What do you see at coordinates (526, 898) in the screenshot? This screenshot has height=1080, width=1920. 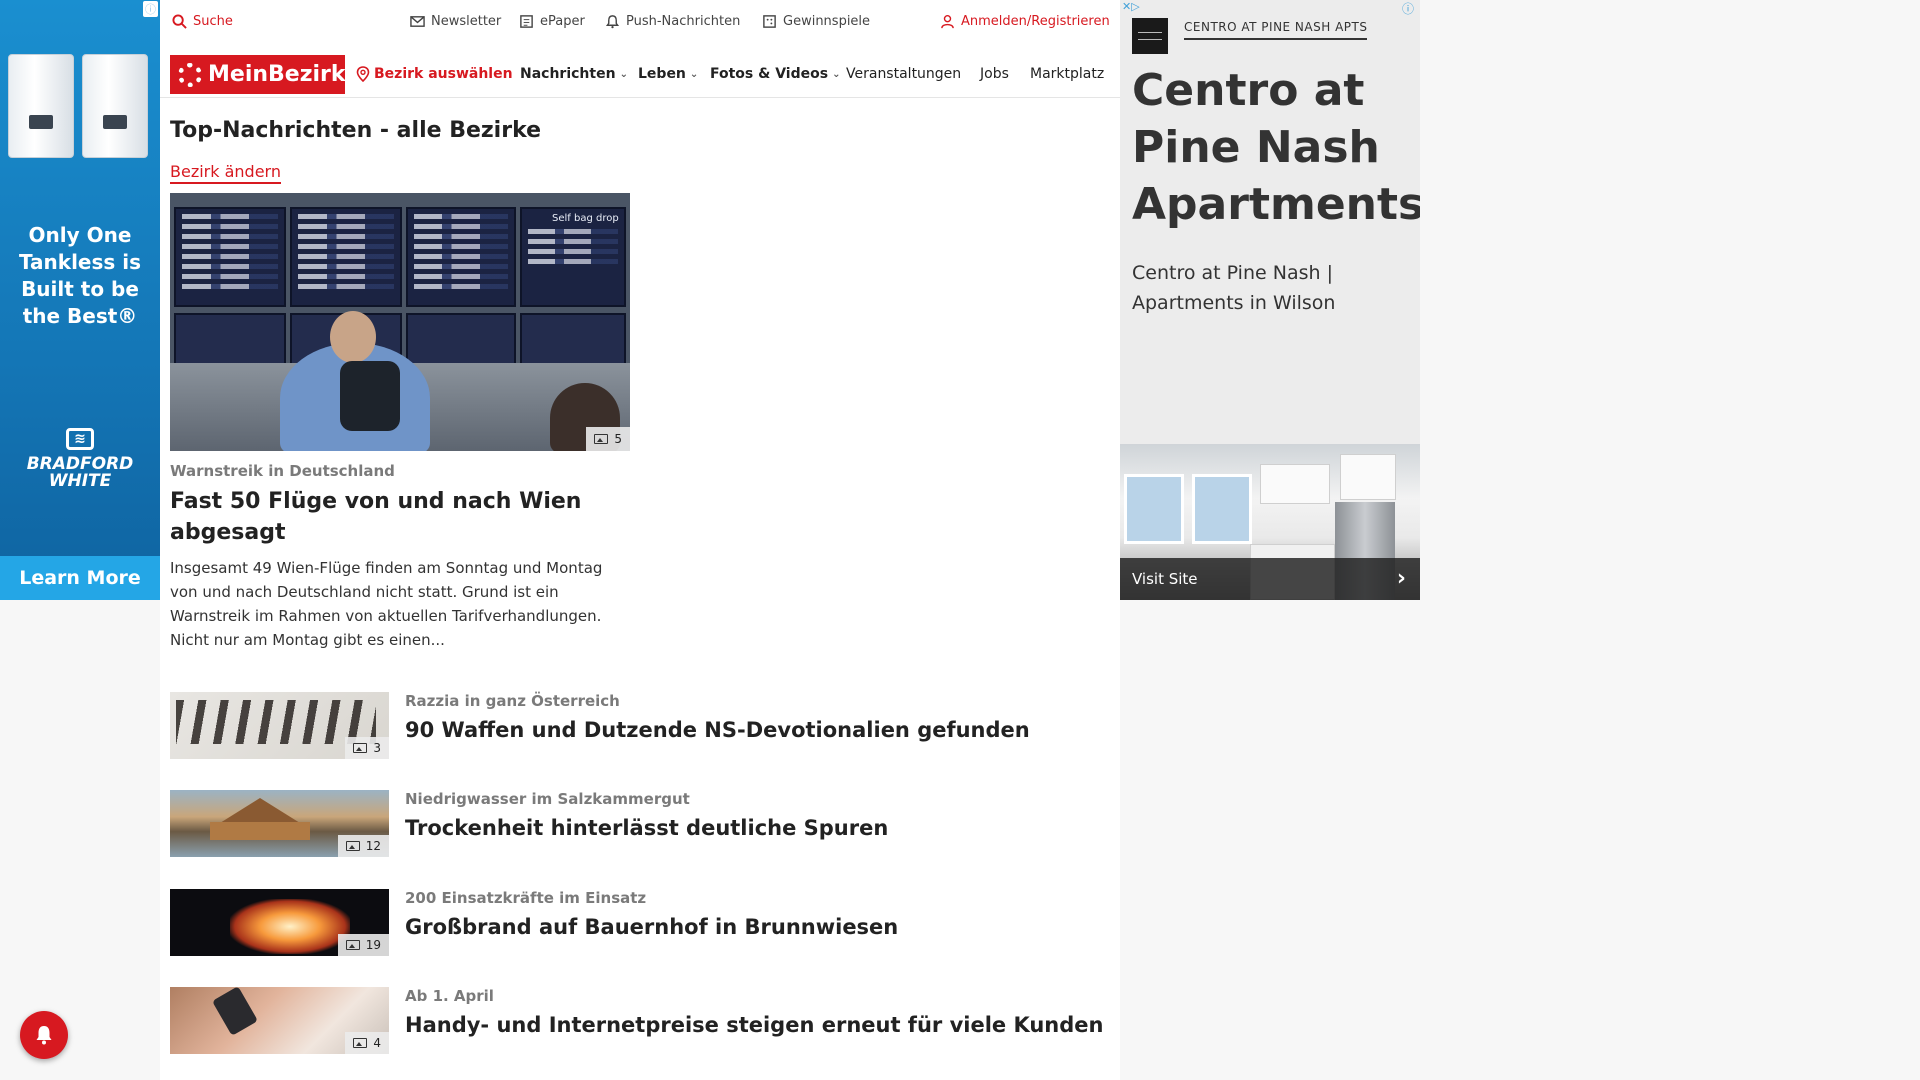 I see `story-kicker: 200 Einsatzkräfte im Einsatz` at bounding box center [526, 898].